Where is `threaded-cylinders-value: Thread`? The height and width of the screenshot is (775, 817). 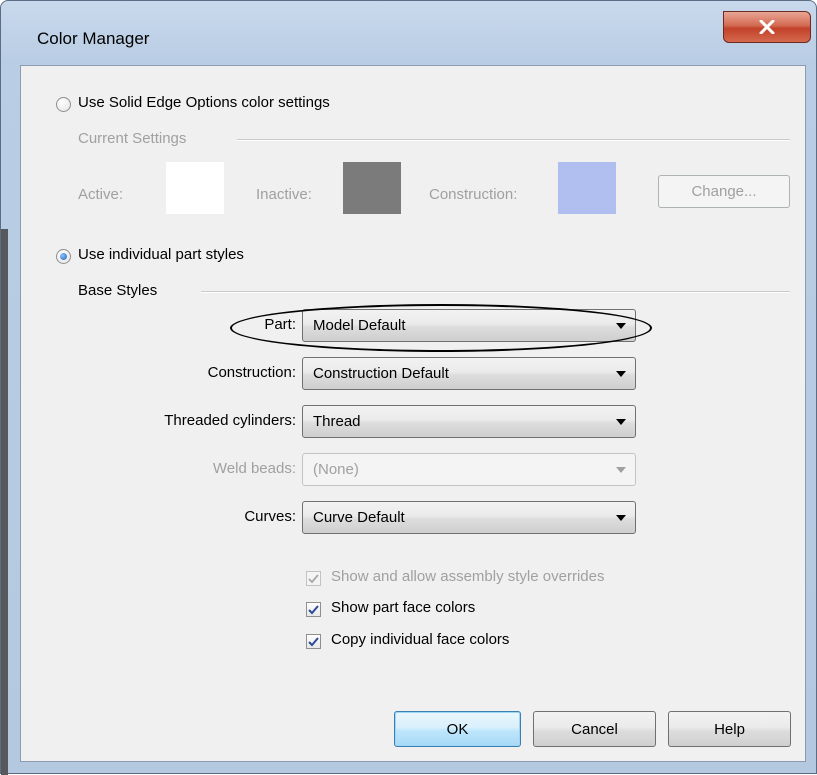 threaded-cylinders-value: Thread is located at coordinates (337, 421).